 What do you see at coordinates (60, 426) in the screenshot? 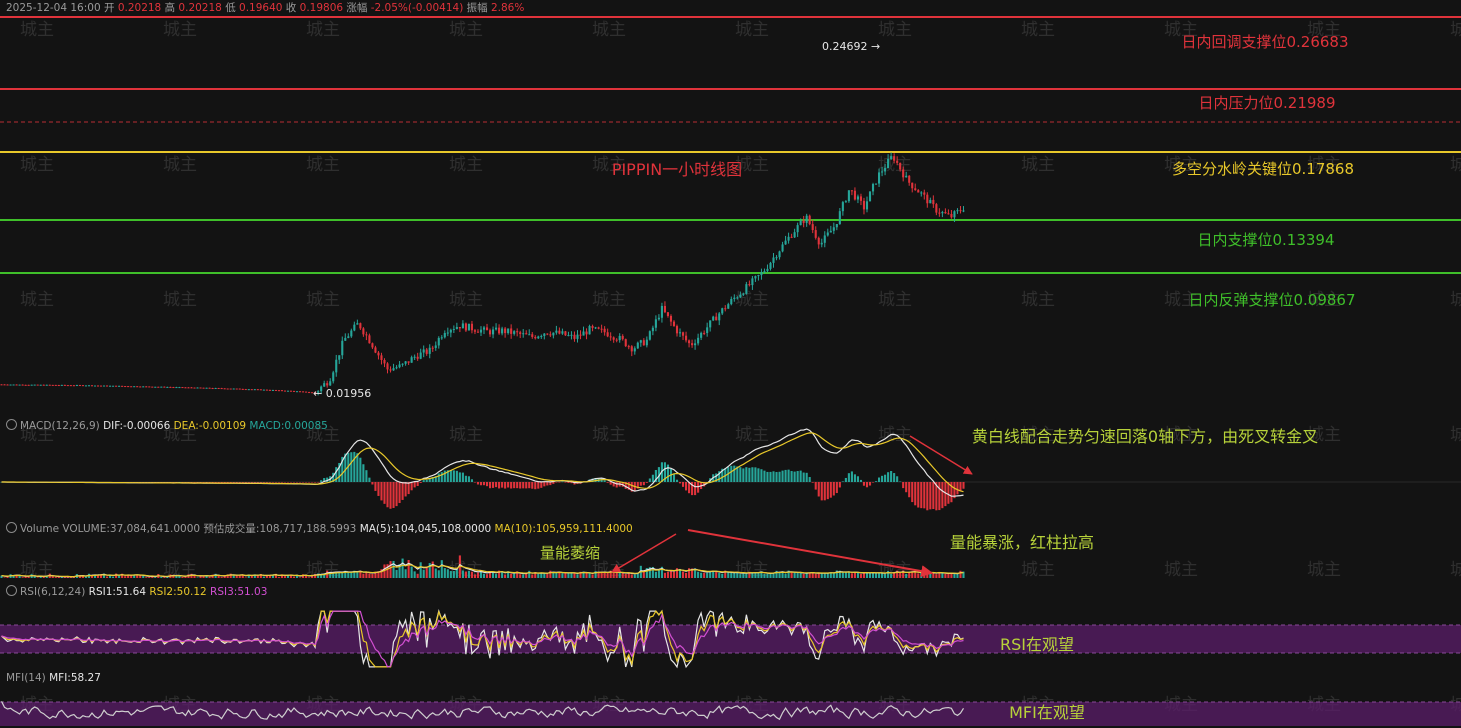
I see `macd-label: MACD(12,26,9)` at bounding box center [60, 426].